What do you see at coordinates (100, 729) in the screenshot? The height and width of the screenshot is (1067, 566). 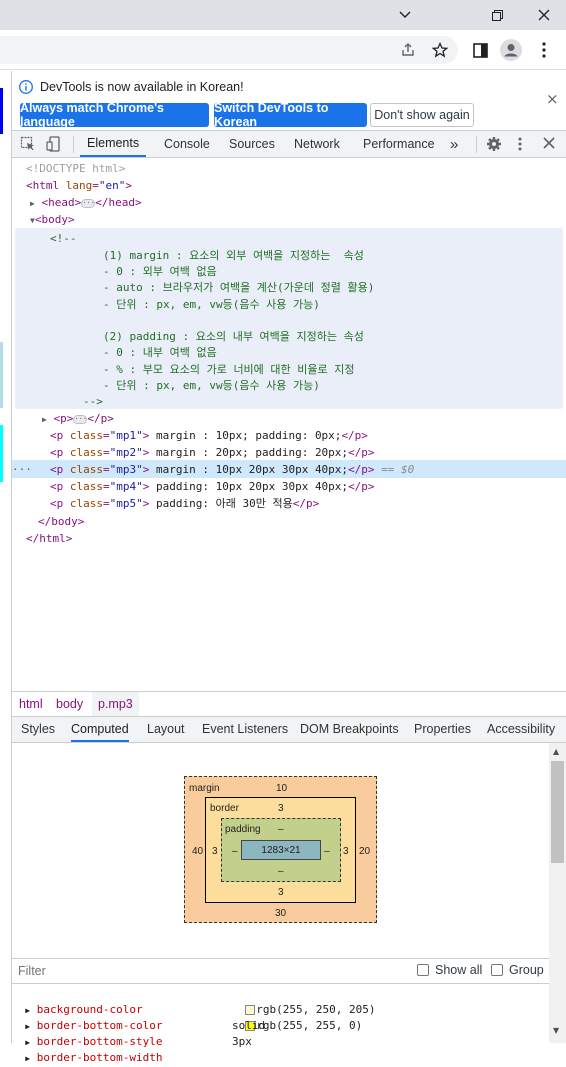 I see `tab-computed: Computed` at bounding box center [100, 729].